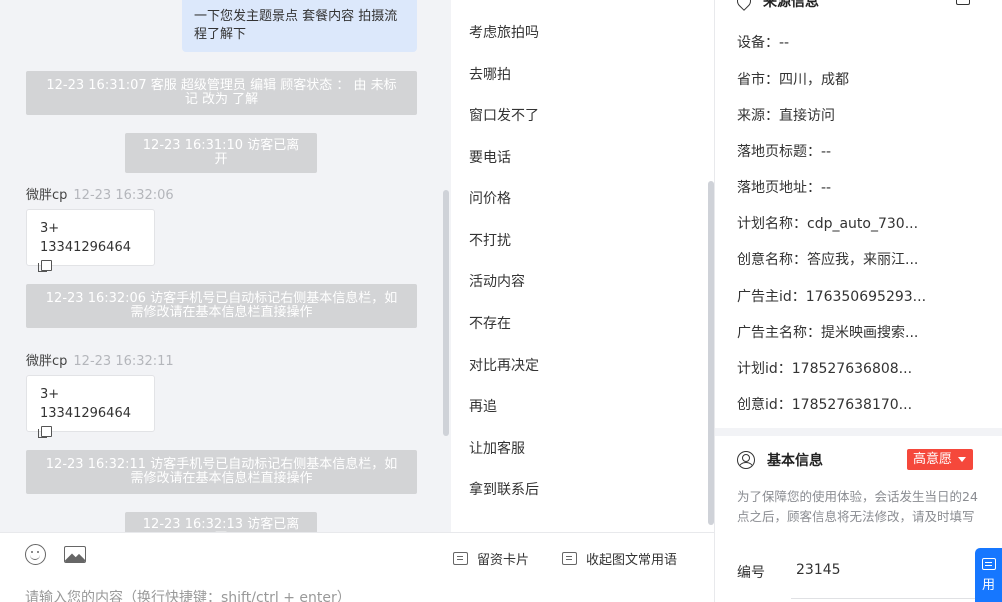  Describe the element at coordinates (784, 188) in the screenshot. I see `info-field-landing-url: 落地页地址：--` at that location.